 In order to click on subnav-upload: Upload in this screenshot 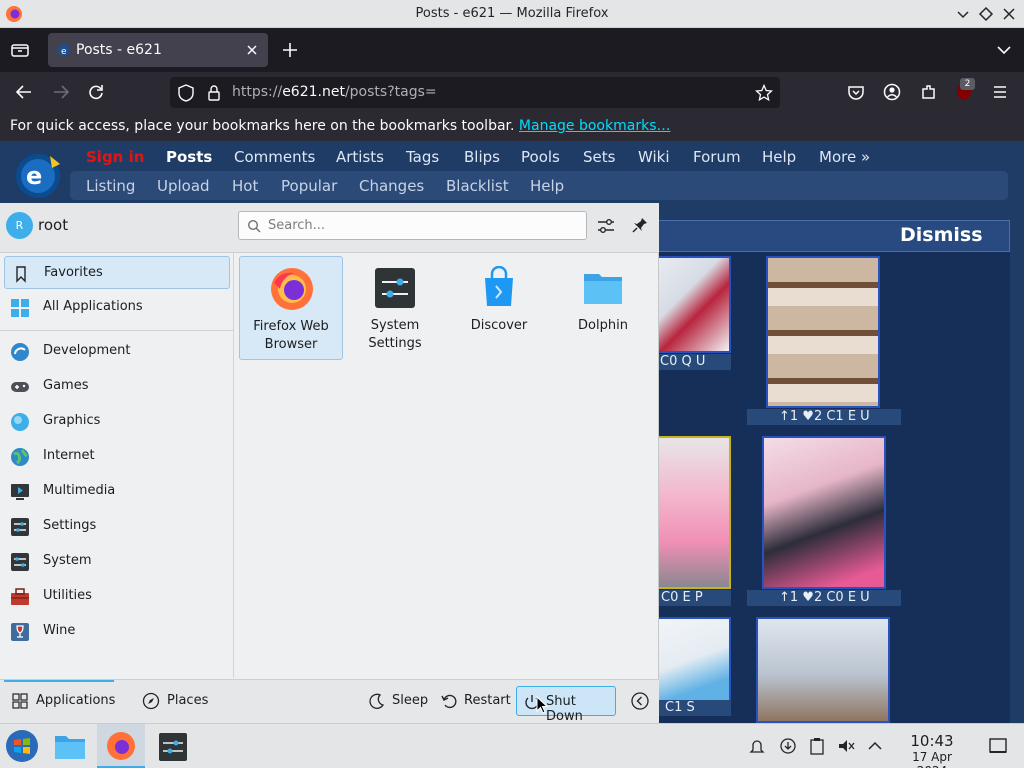, I will do `click(183, 186)`.